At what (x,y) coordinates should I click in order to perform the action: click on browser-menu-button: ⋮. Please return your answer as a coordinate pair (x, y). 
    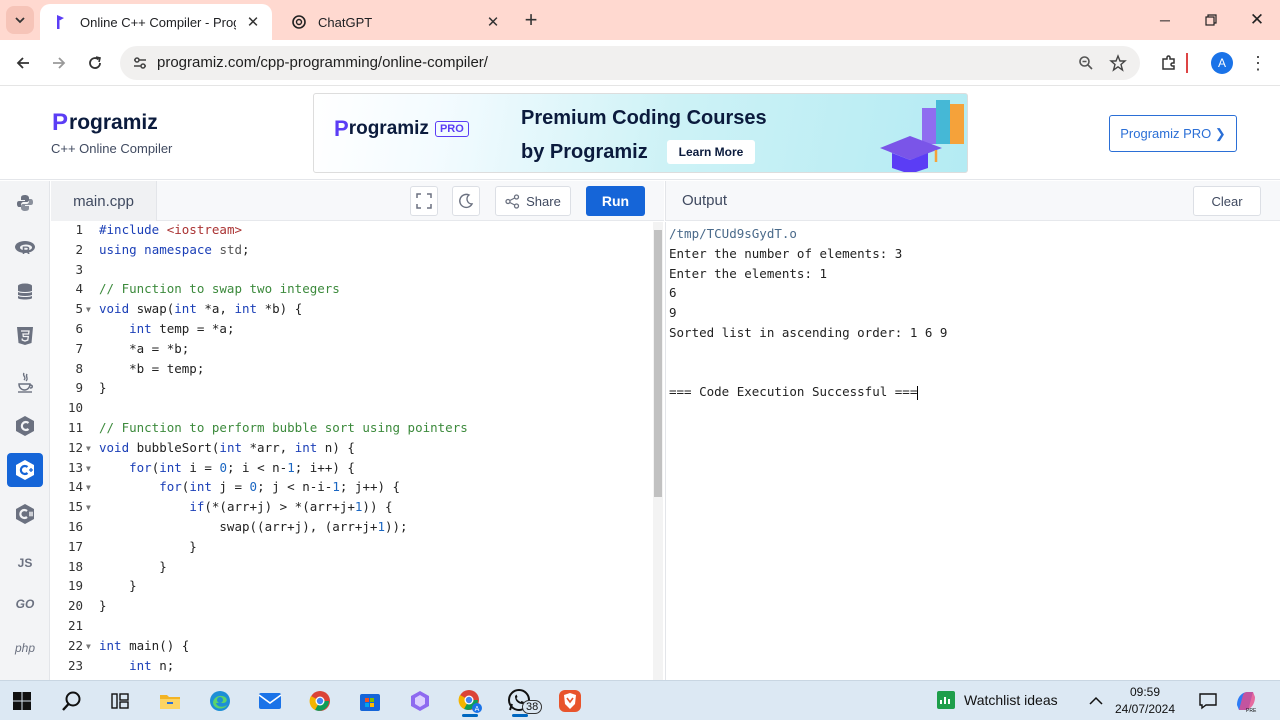
    Looking at the image, I should click on (1258, 63).